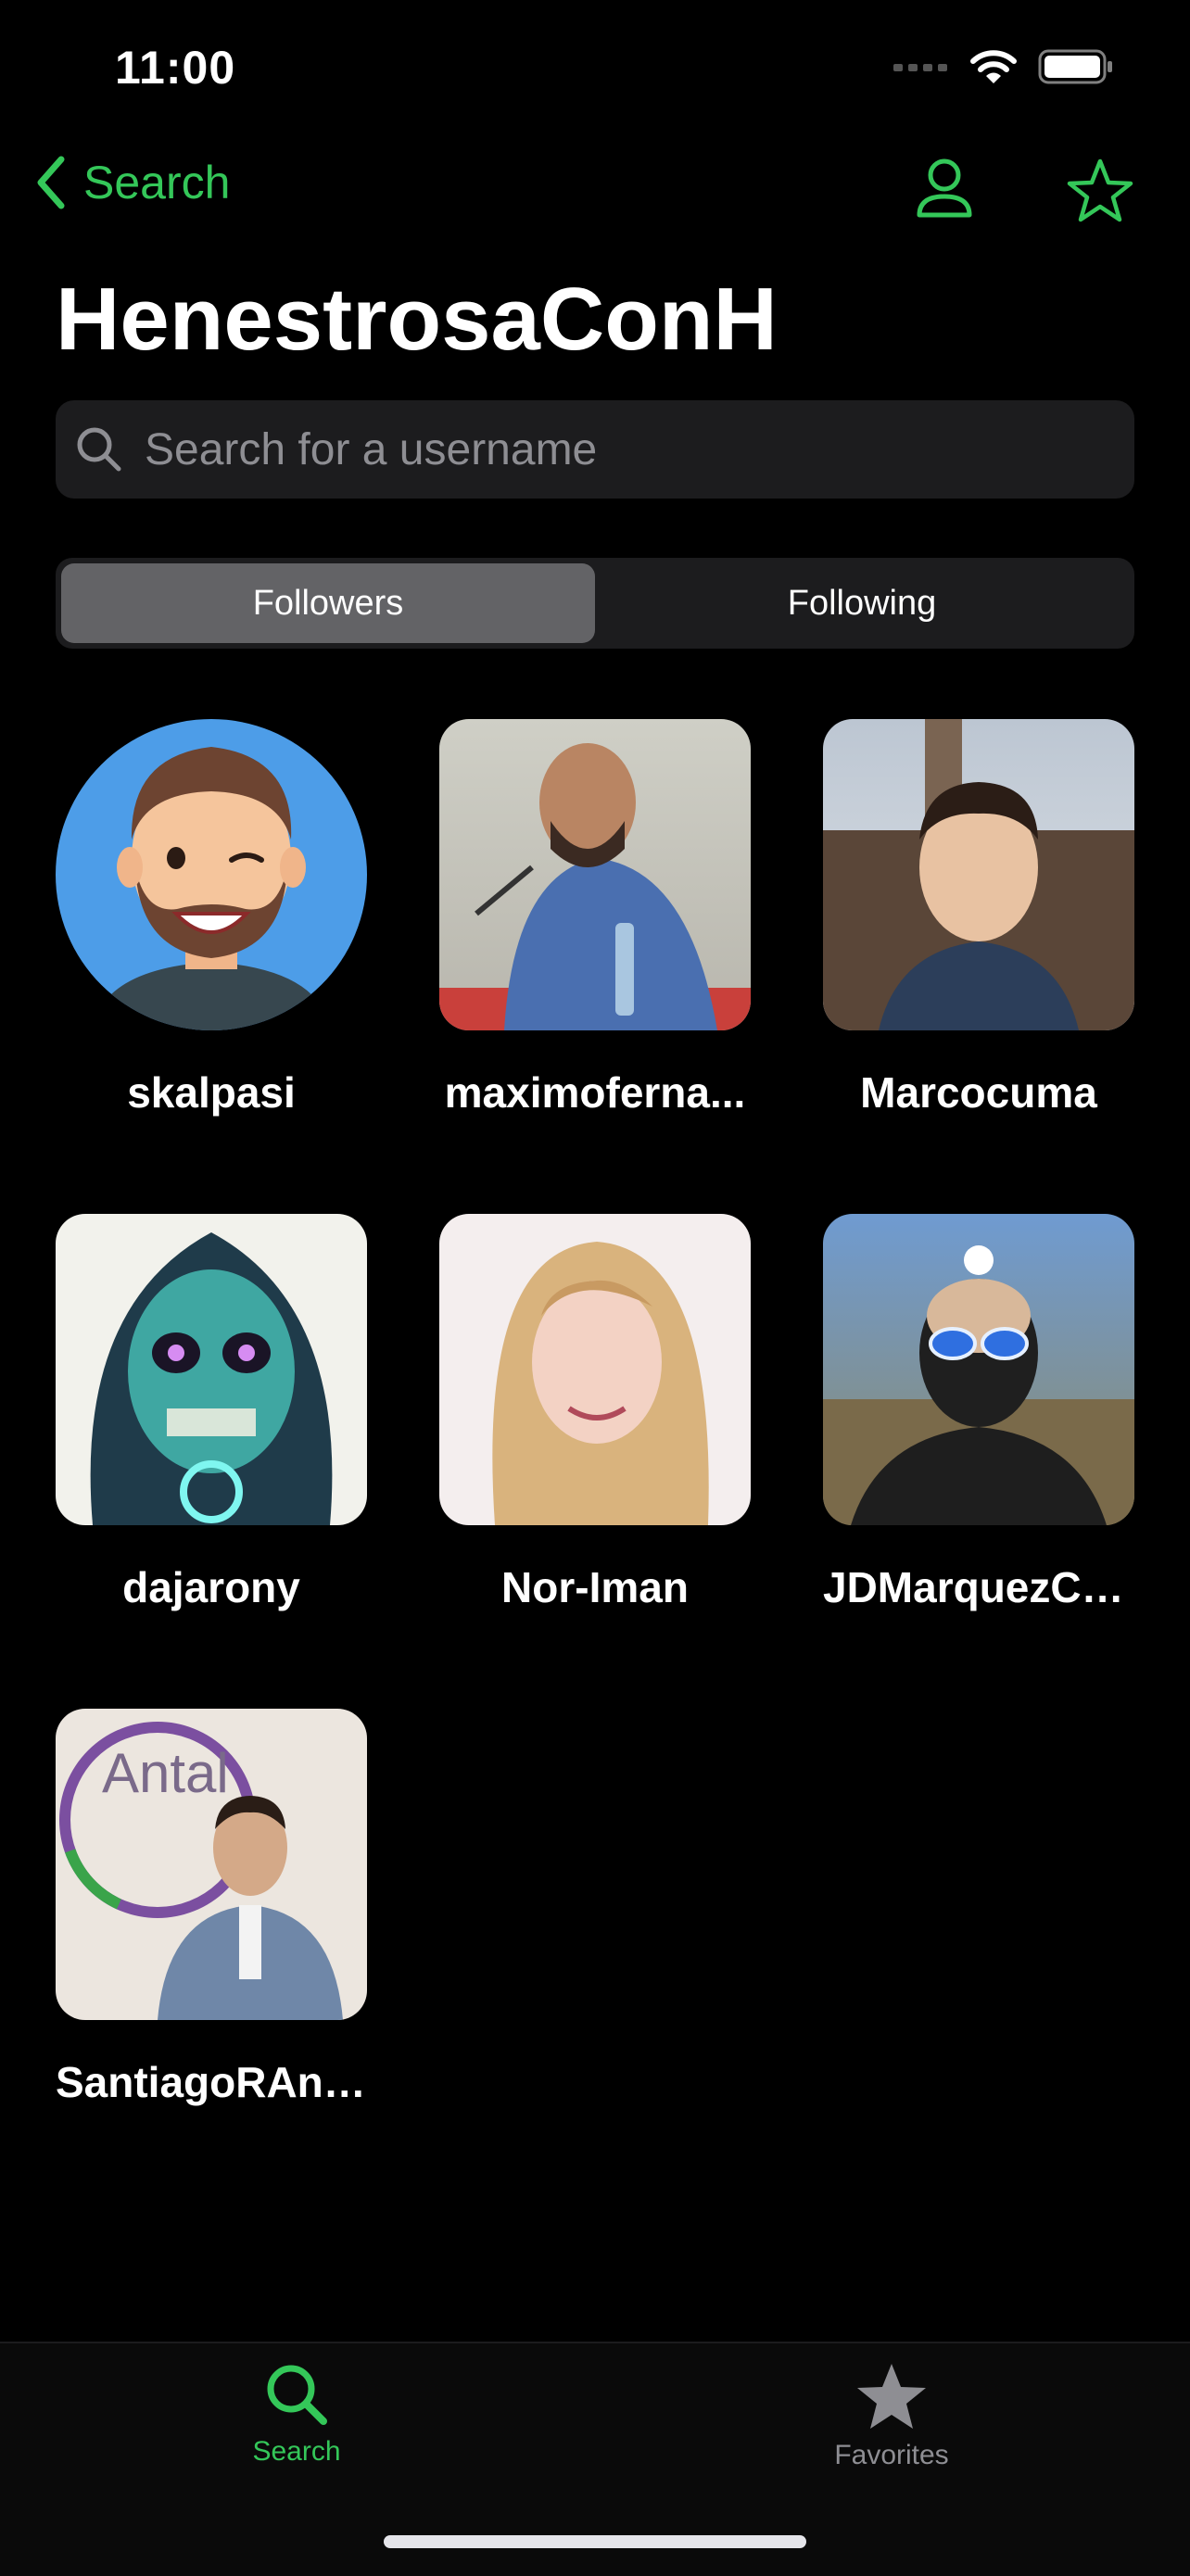  What do you see at coordinates (175, 68) in the screenshot?
I see `status-time: 11:00` at bounding box center [175, 68].